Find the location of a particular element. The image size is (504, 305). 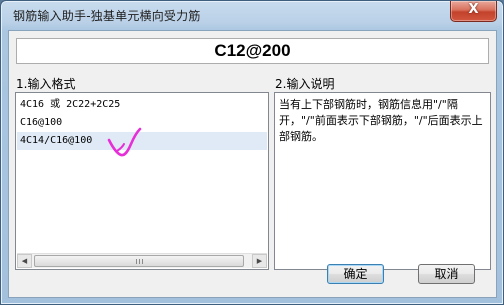

format-label: 1.输入格式 is located at coordinates (46, 84).